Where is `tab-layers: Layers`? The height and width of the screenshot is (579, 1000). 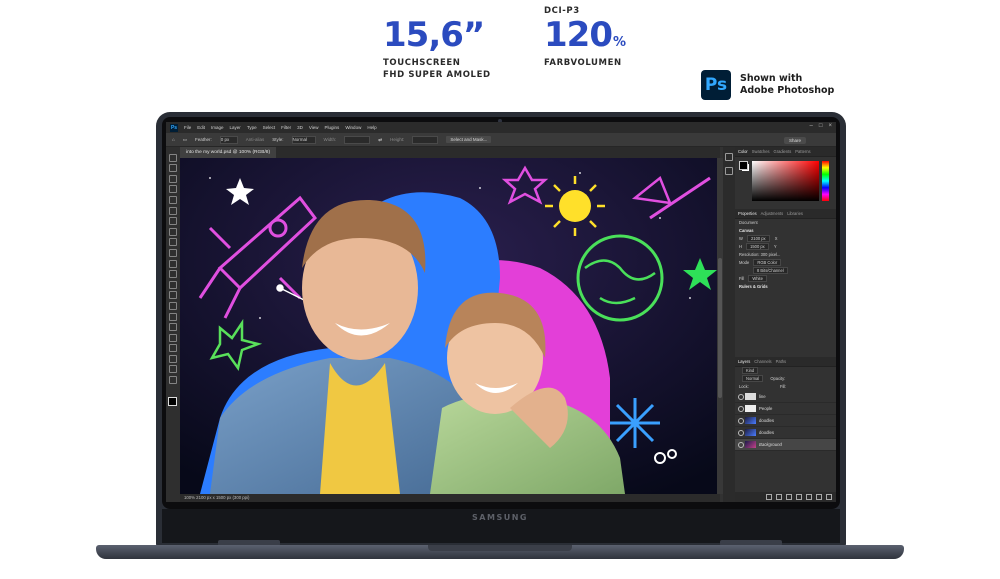
tab-layers: Layers is located at coordinates (744, 361).